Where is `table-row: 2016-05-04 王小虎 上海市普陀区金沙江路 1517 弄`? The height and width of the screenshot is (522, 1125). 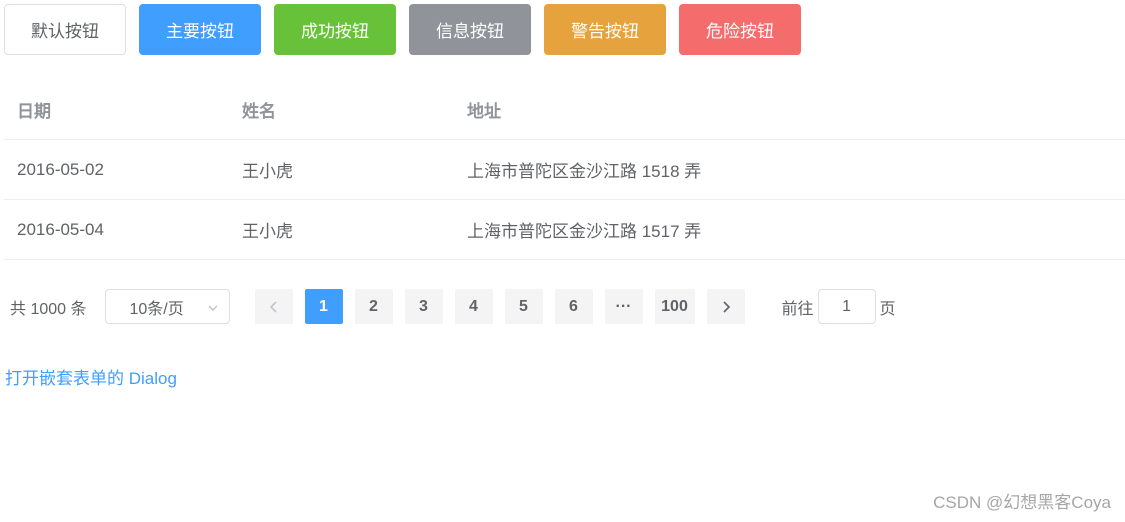
table-row: 2016-05-04 王小虎 上海市普陀区金沙江路 1517 弄 is located at coordinates (564, 230).